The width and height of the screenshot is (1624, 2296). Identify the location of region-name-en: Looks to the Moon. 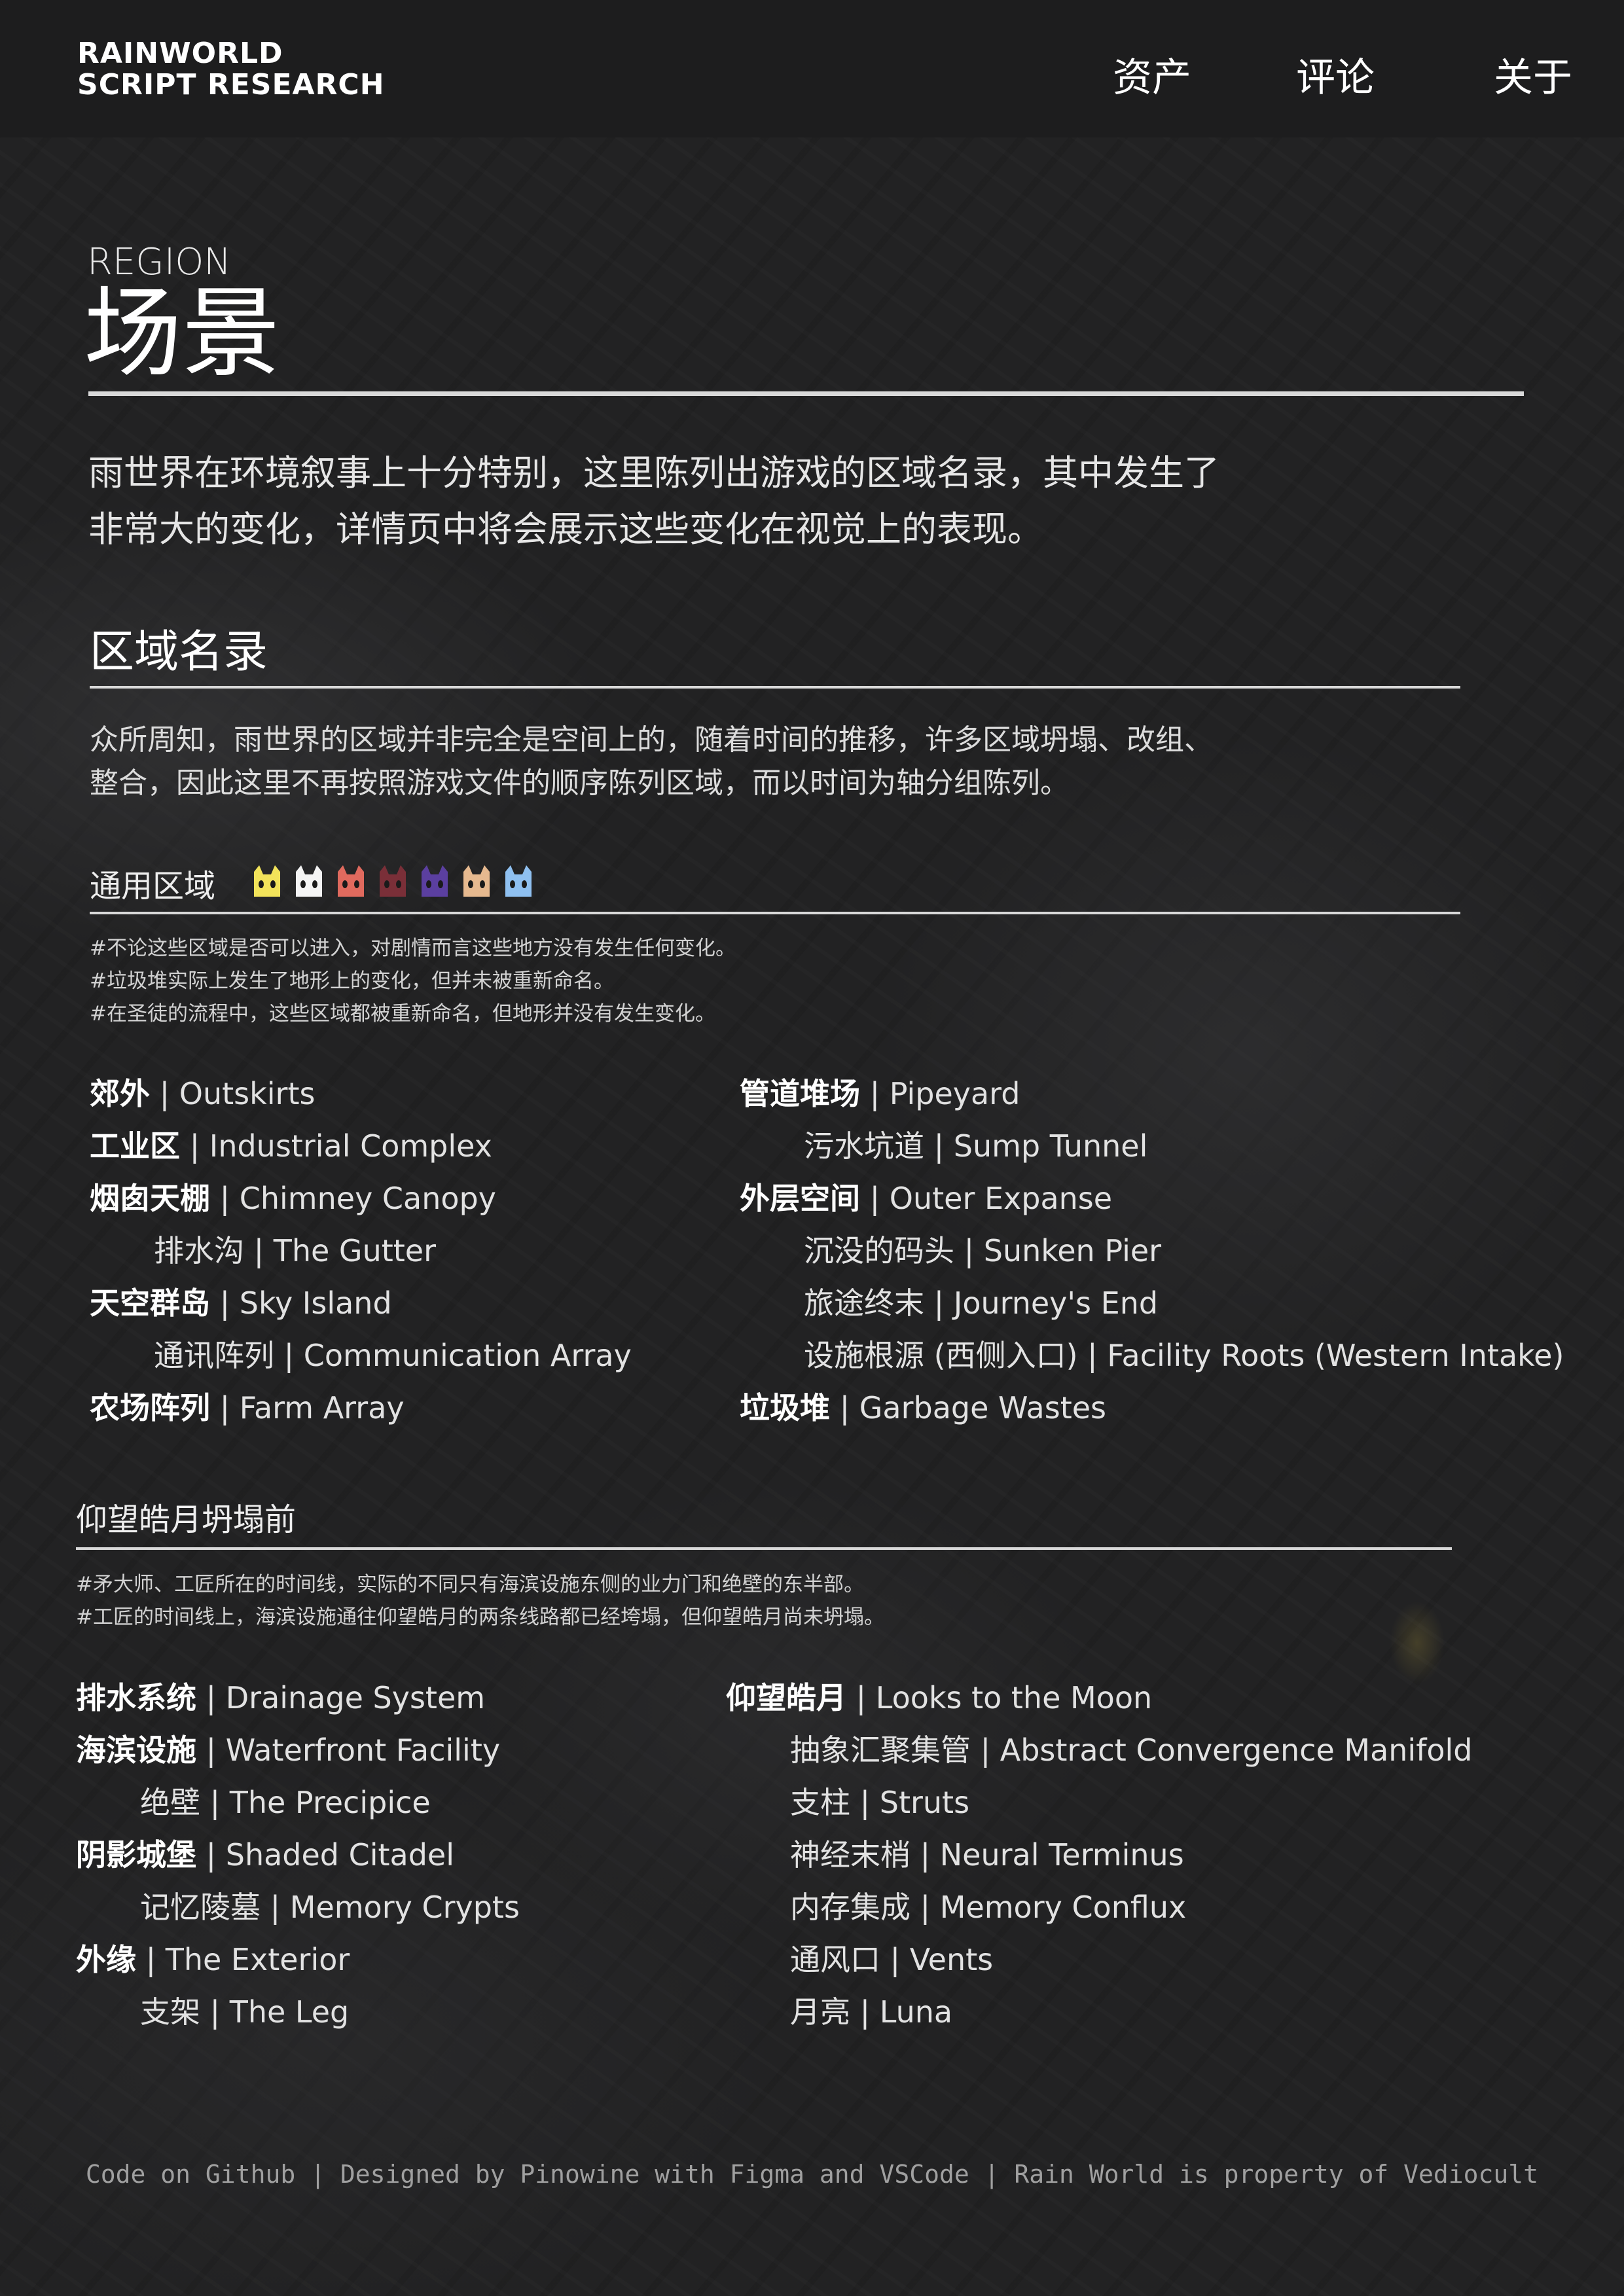
(1014, 1697).